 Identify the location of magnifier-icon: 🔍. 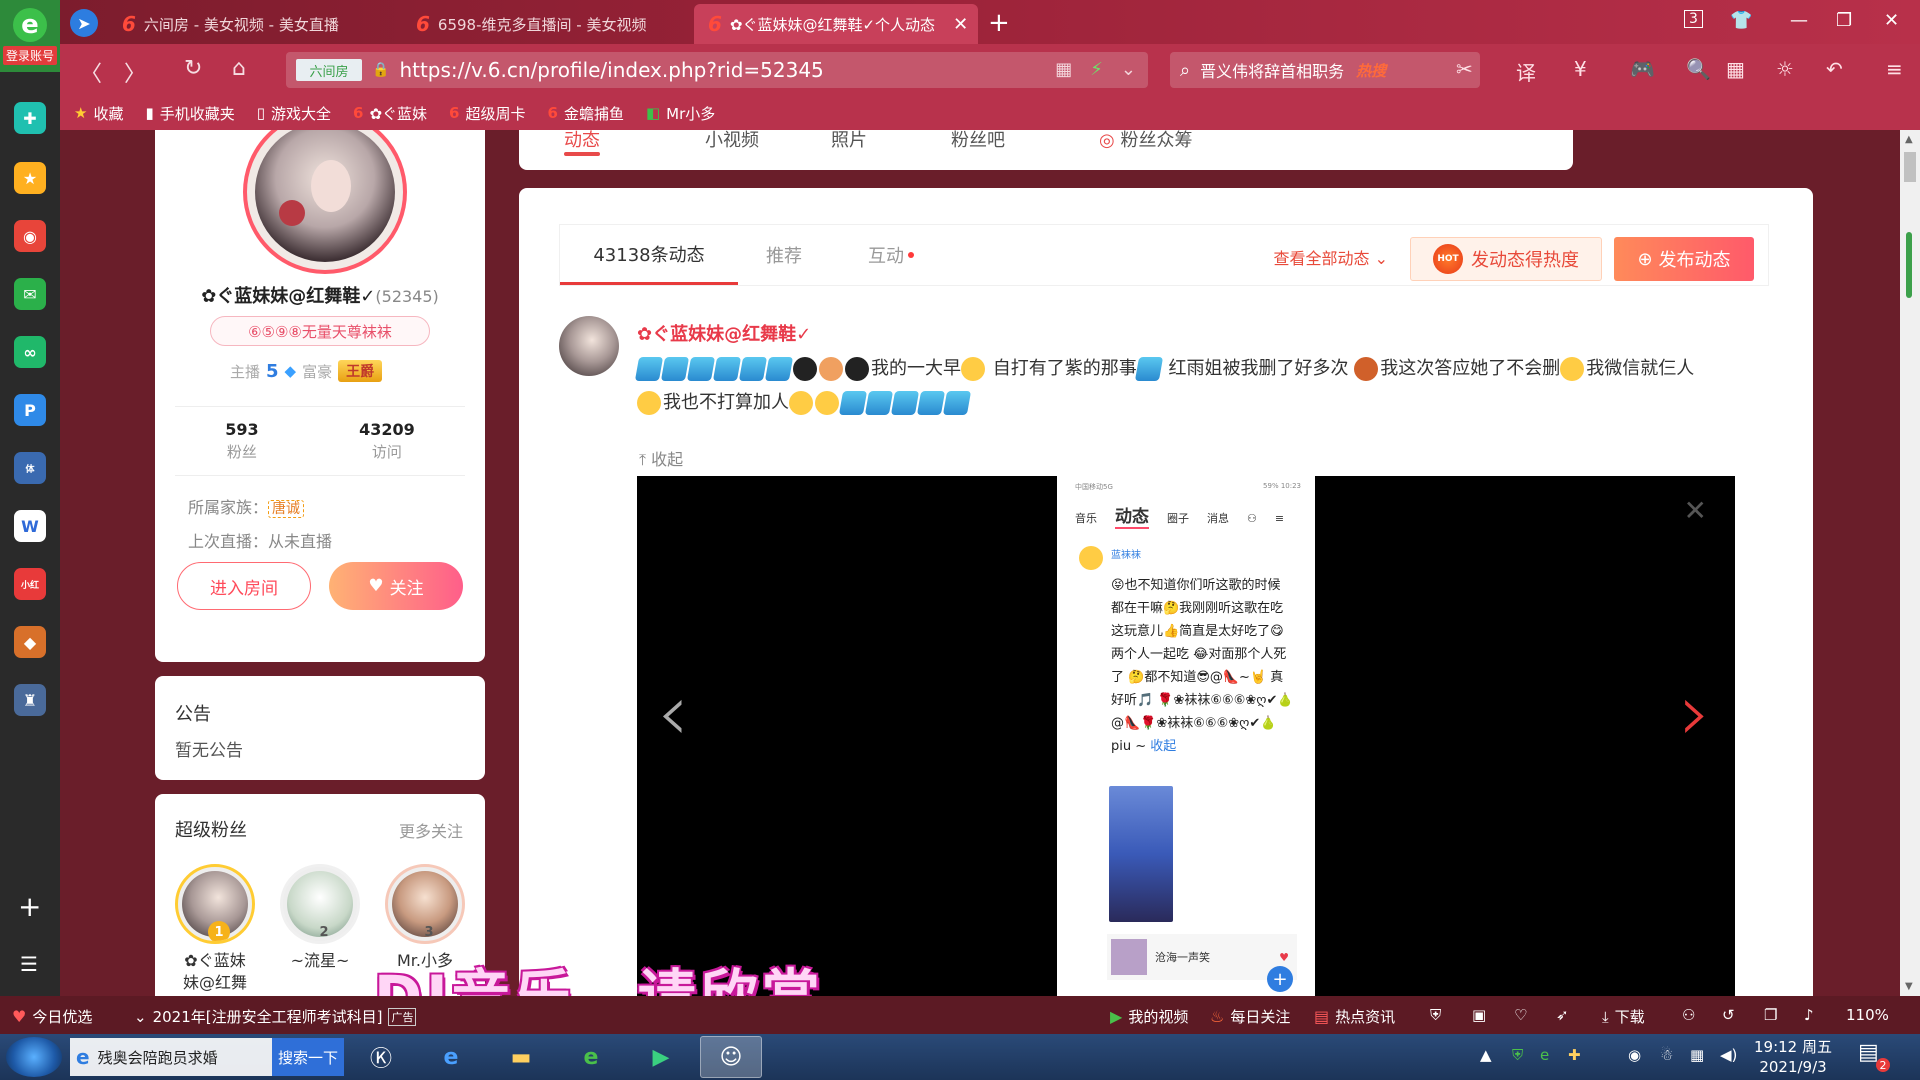
(1698, 69).